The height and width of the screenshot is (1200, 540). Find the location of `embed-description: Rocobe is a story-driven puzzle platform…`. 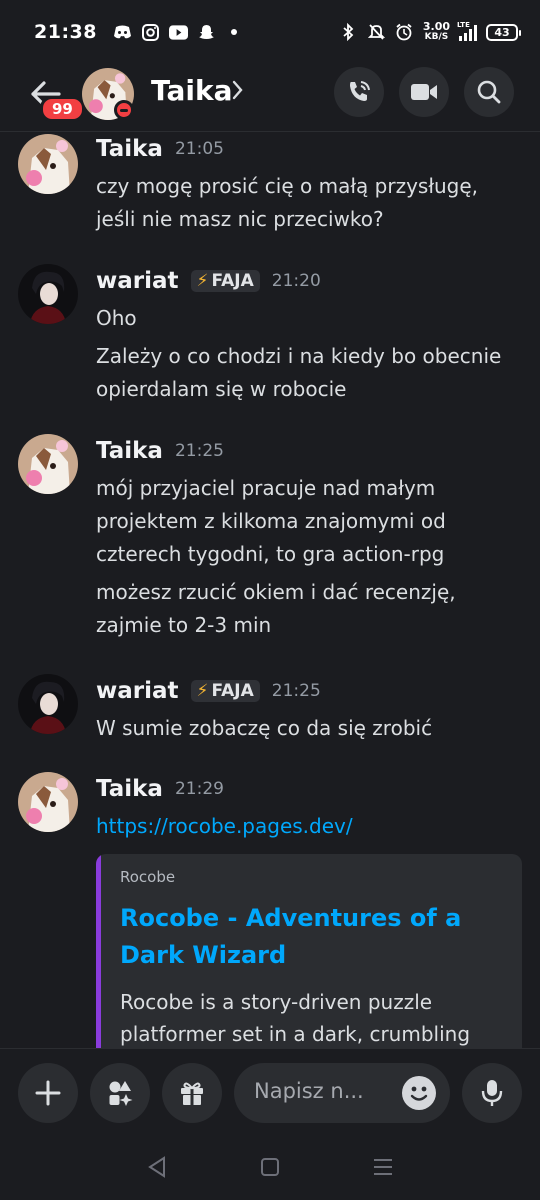

embed-description: Rocobe is a story-driven puzzle platform… is located at coordinates (295, 1018).